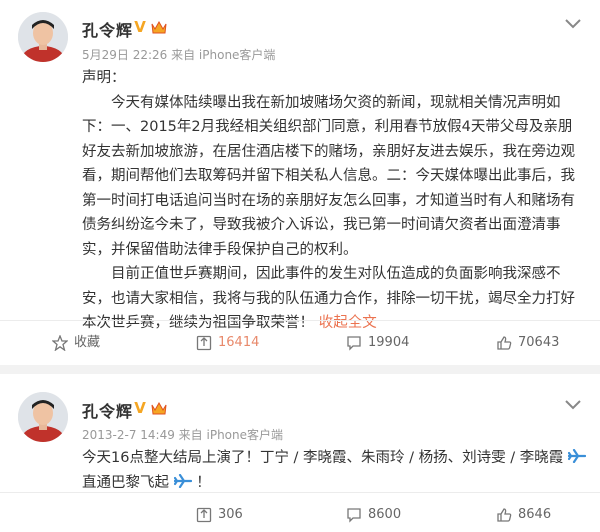 The image size is (600, 532). What do you see at coordinates (183, 435) in the screenshot?
I see `post-meta: 2013-2-7 14:49 来自 iPhone客户端` at bounding box center [183, 435].